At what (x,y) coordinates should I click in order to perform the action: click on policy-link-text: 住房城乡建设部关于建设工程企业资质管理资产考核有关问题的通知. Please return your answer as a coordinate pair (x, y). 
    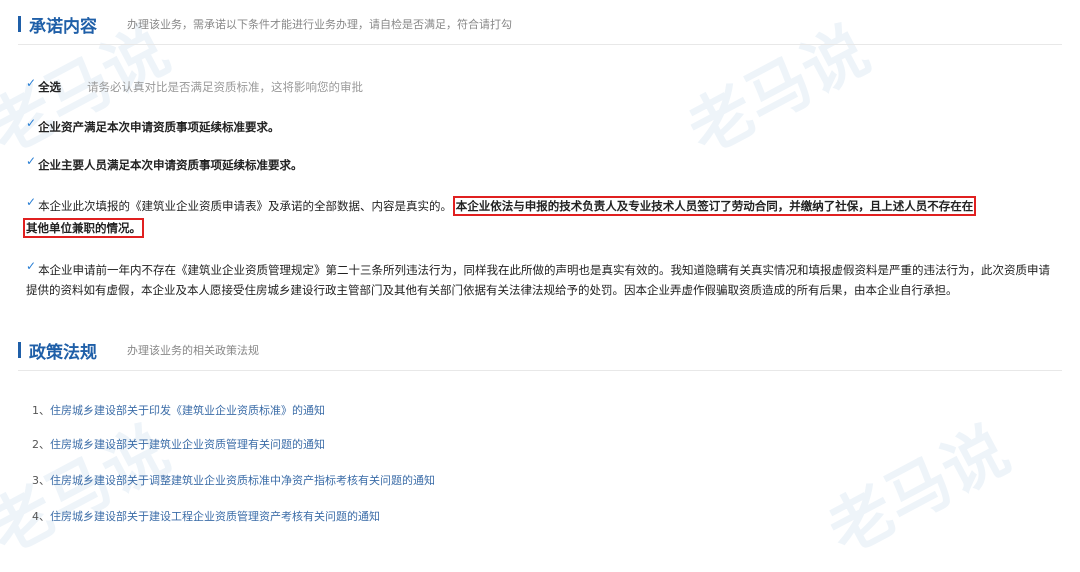
    Looking at the image, I should click on (215, 516).